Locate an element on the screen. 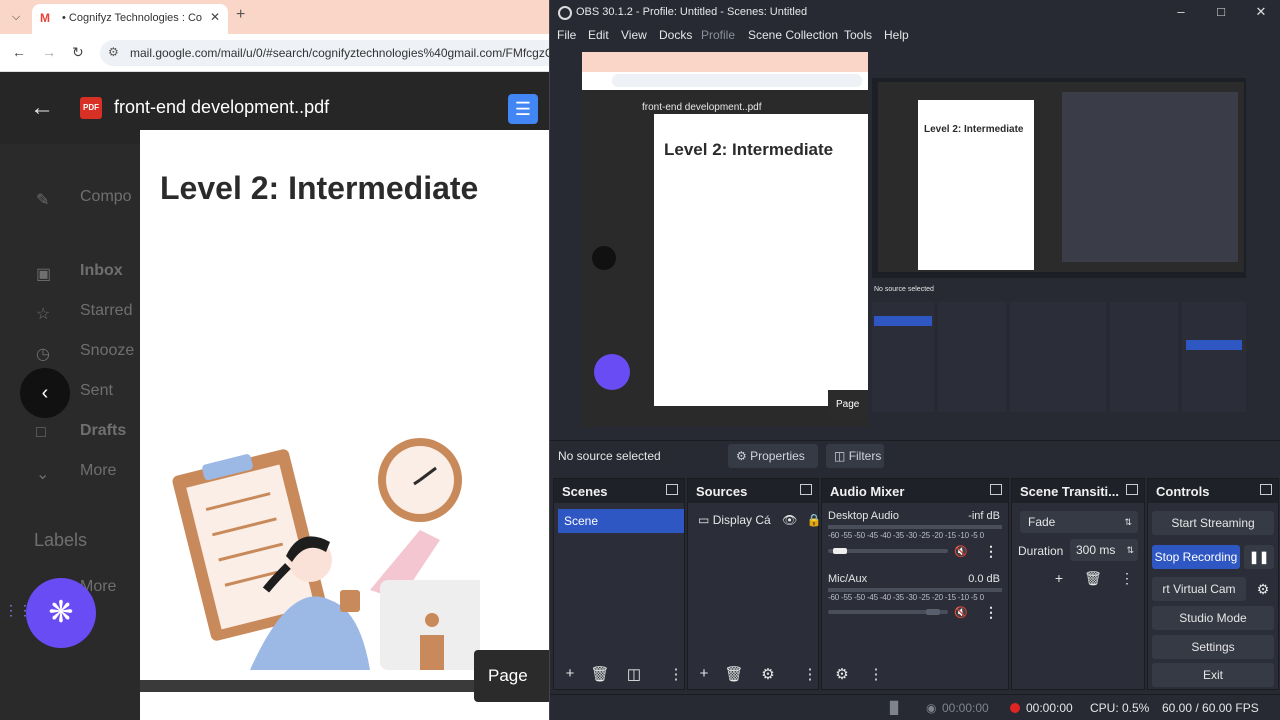 The height and width of the screenshot is (720, 1280). lock-icon: 🔒 is located at coordinates (814, 520).